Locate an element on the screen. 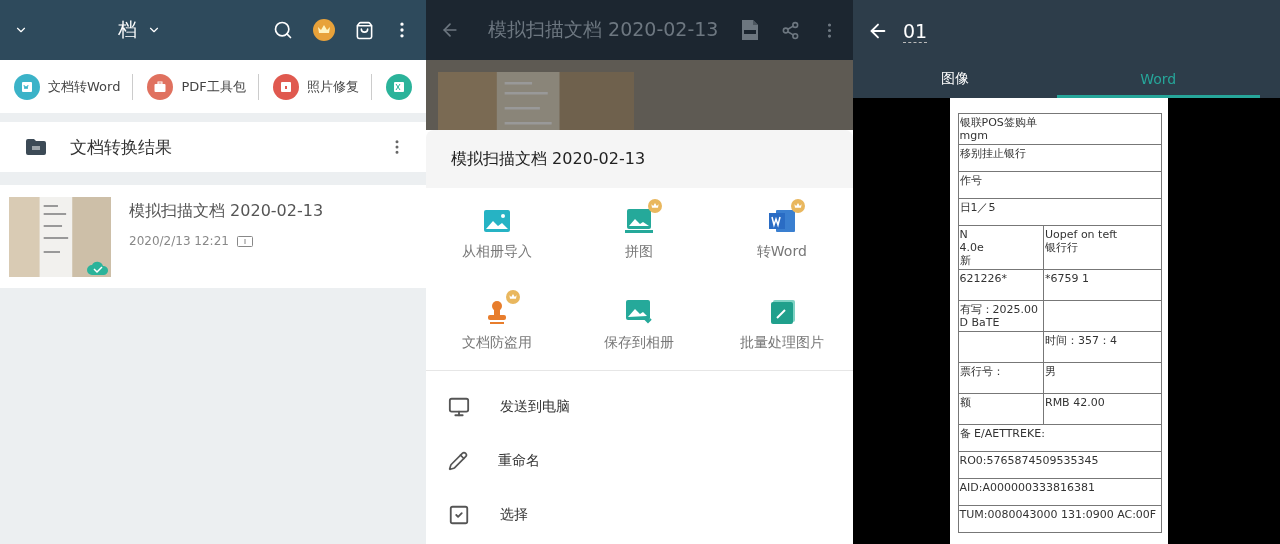 The image size is (1280, 544). table-text: 票行号： is located at coordinates (981, 371).